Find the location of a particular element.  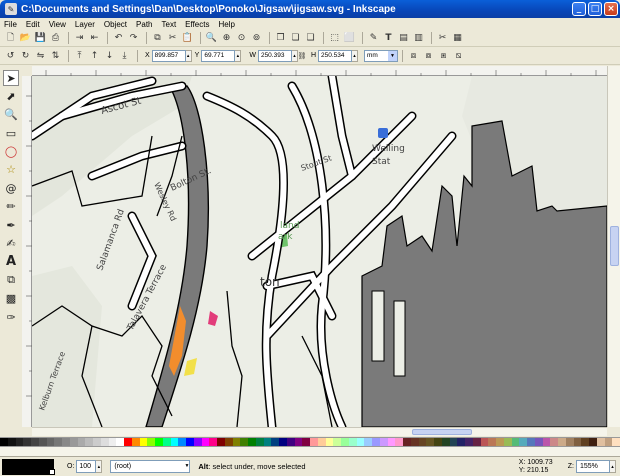

zoom-tool-icon: 🔍 is located at coordinates (11, 115).